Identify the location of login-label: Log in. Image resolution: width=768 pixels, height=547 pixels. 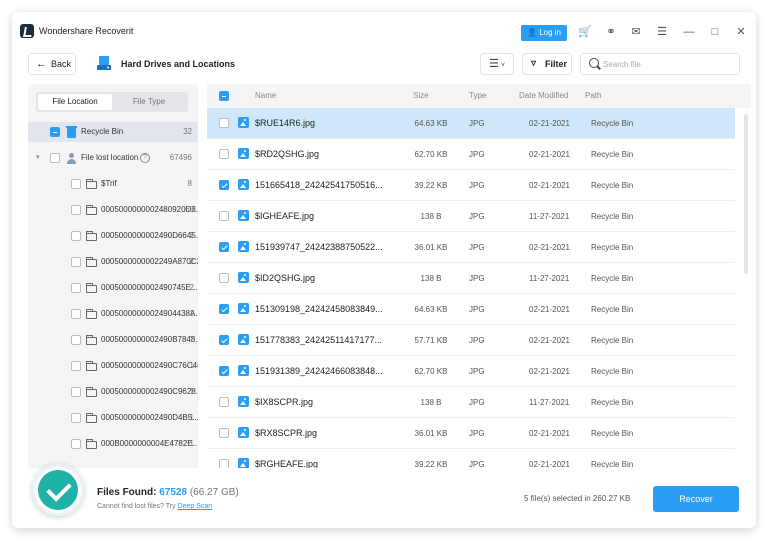
(550, 32).